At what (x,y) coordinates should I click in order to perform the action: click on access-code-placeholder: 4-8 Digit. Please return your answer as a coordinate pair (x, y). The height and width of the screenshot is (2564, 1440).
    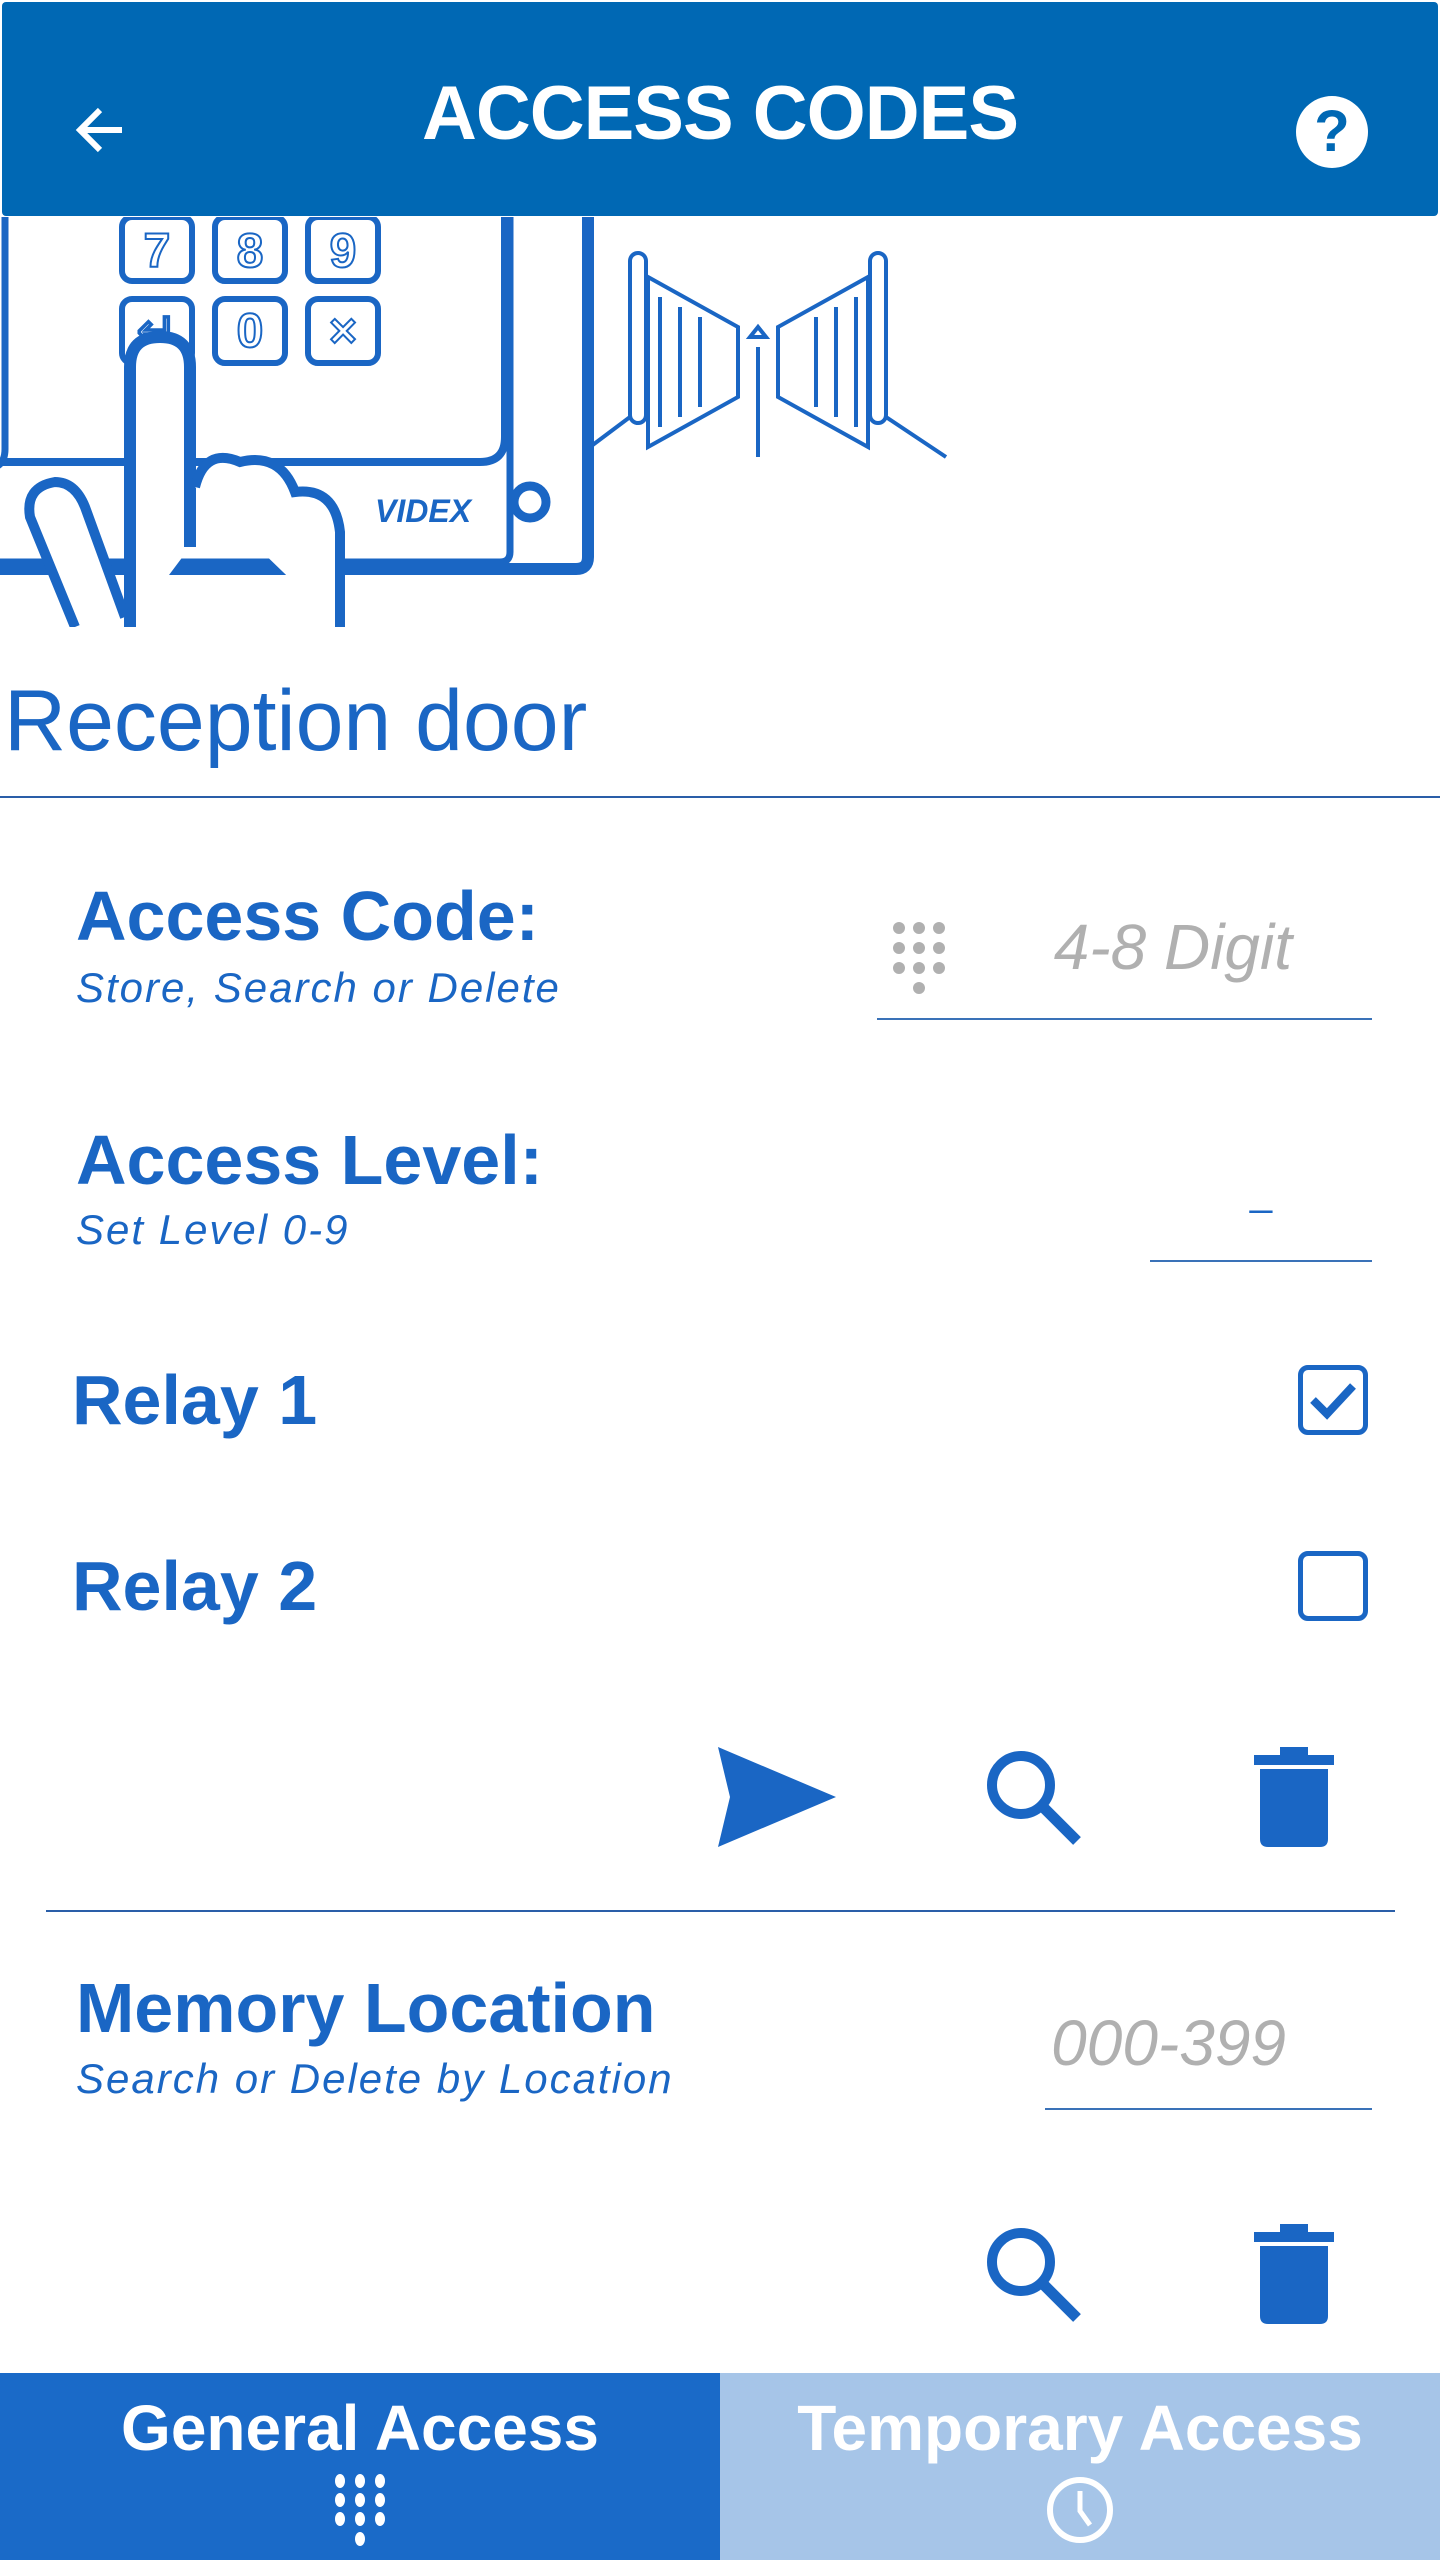
    Looking at the image, I should click on (1172, 947).